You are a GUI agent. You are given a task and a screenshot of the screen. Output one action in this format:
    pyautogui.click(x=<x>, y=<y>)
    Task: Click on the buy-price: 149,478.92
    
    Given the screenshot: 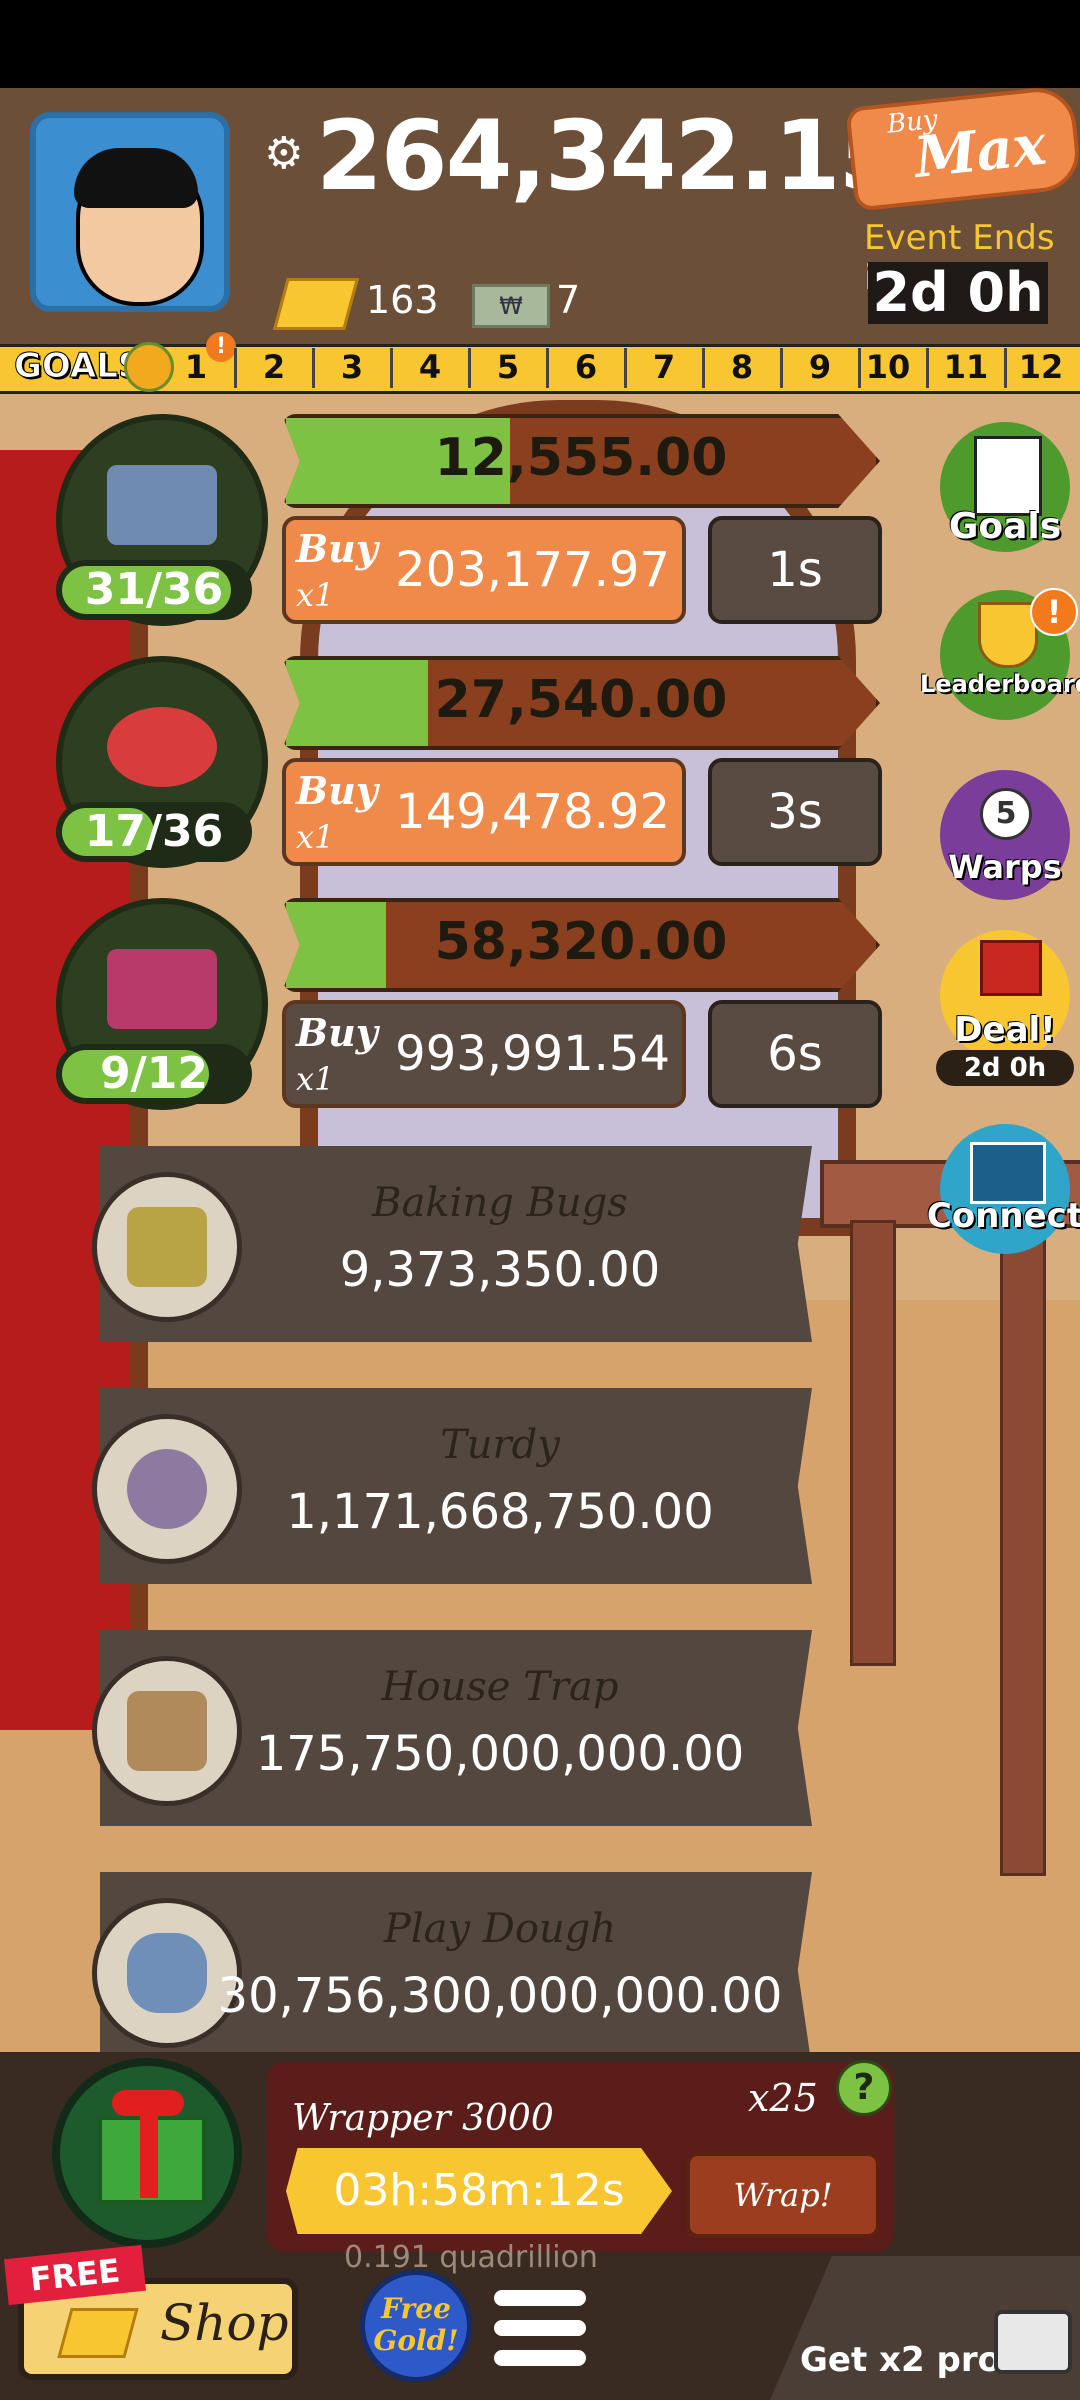 What is the action you would take?
    pyautogui.click(x=532, y=812)
    